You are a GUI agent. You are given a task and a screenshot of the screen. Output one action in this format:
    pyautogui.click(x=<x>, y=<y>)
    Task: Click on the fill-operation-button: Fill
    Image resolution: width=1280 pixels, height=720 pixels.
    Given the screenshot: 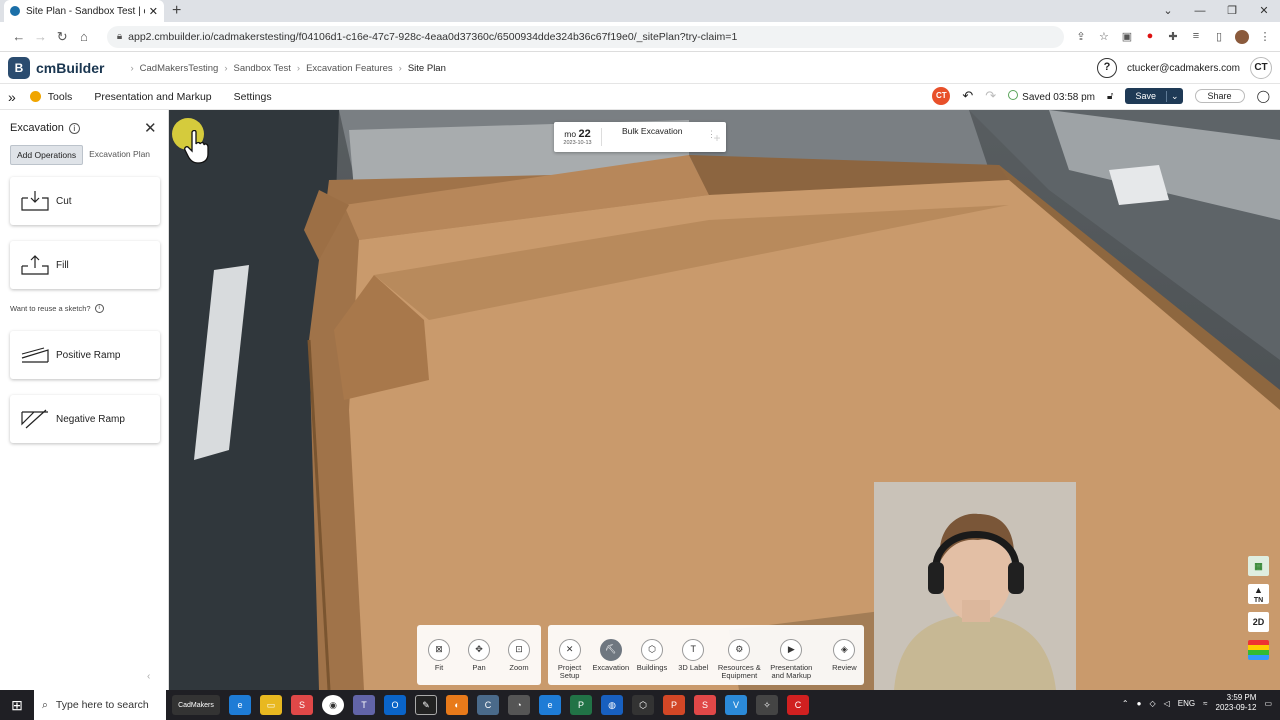 What is the action you would take?
    pyautogui.click(x=85, y=265)
    